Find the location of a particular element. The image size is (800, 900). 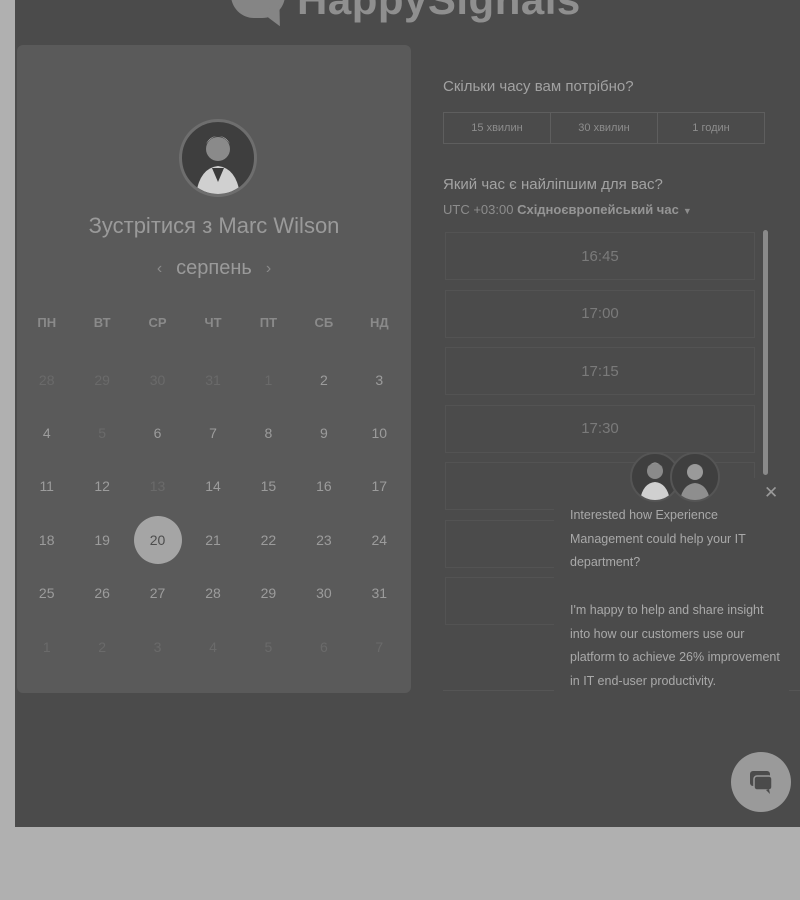

time-slot: 17:15 is located at coordinates (600, 371).